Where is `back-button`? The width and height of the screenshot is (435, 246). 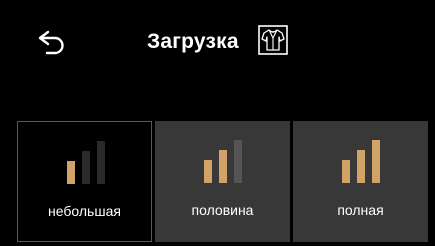
back-button is located at coordinates (54, 43).